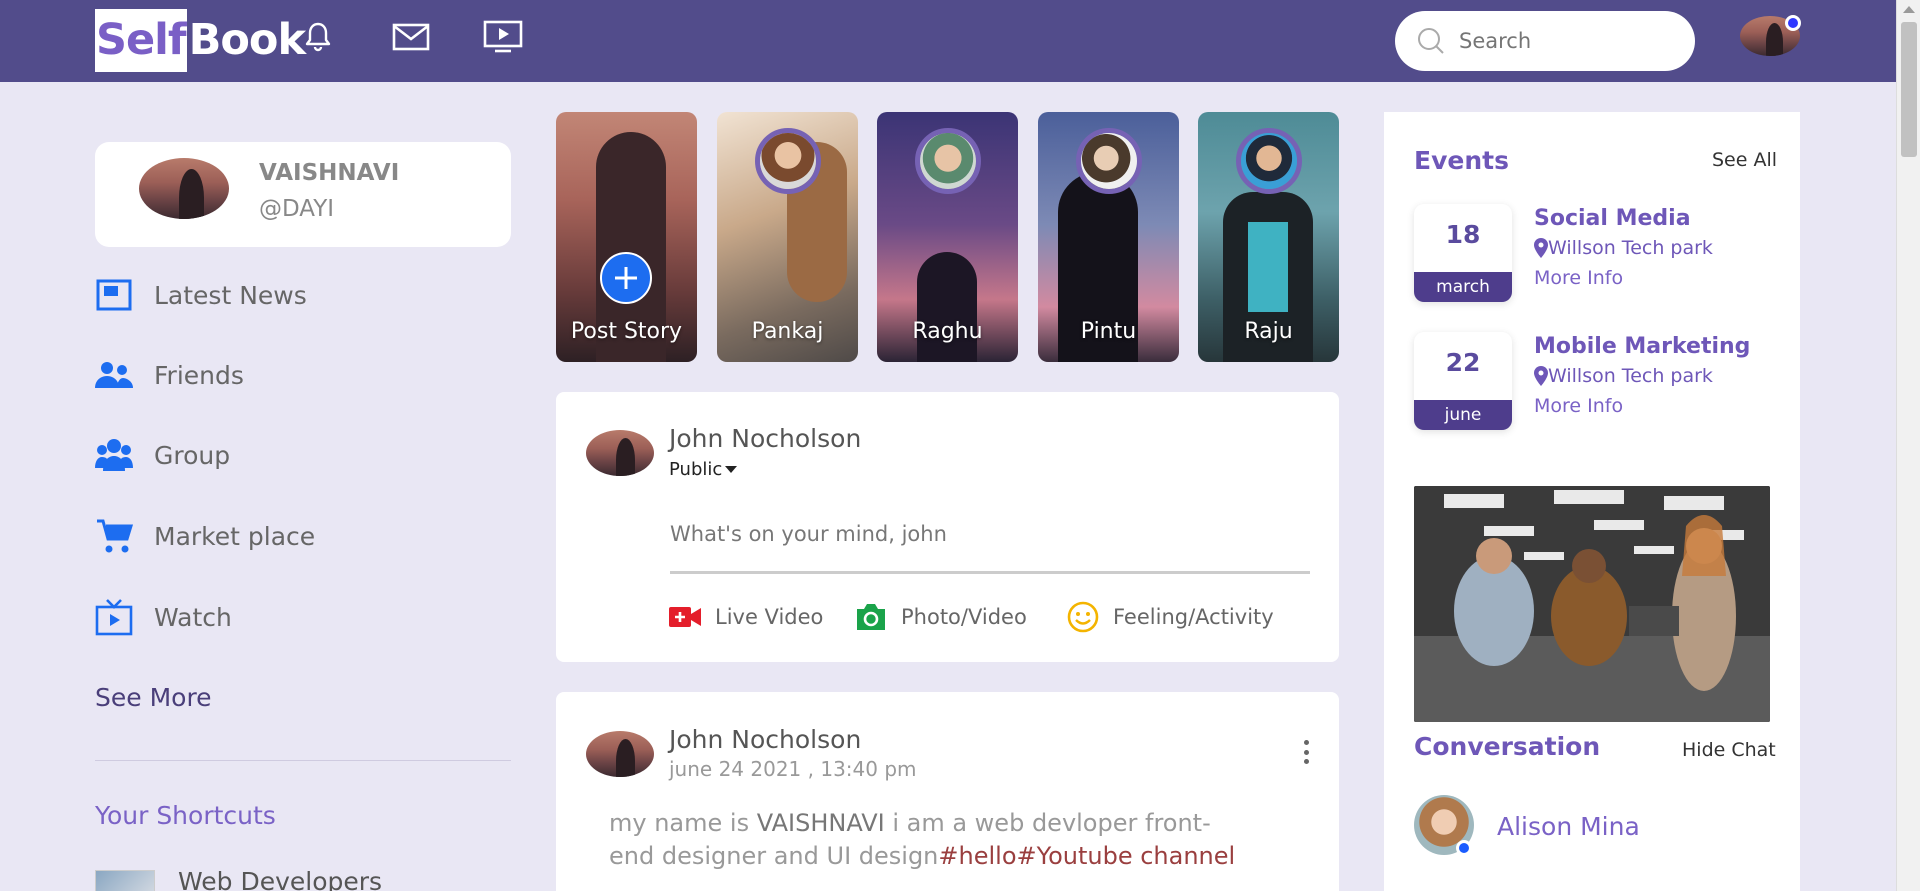  What do you see at coordinates (1744, 160) in the screenshot?
I see `see-all-link: See All` at bounding box center [1744, 160].